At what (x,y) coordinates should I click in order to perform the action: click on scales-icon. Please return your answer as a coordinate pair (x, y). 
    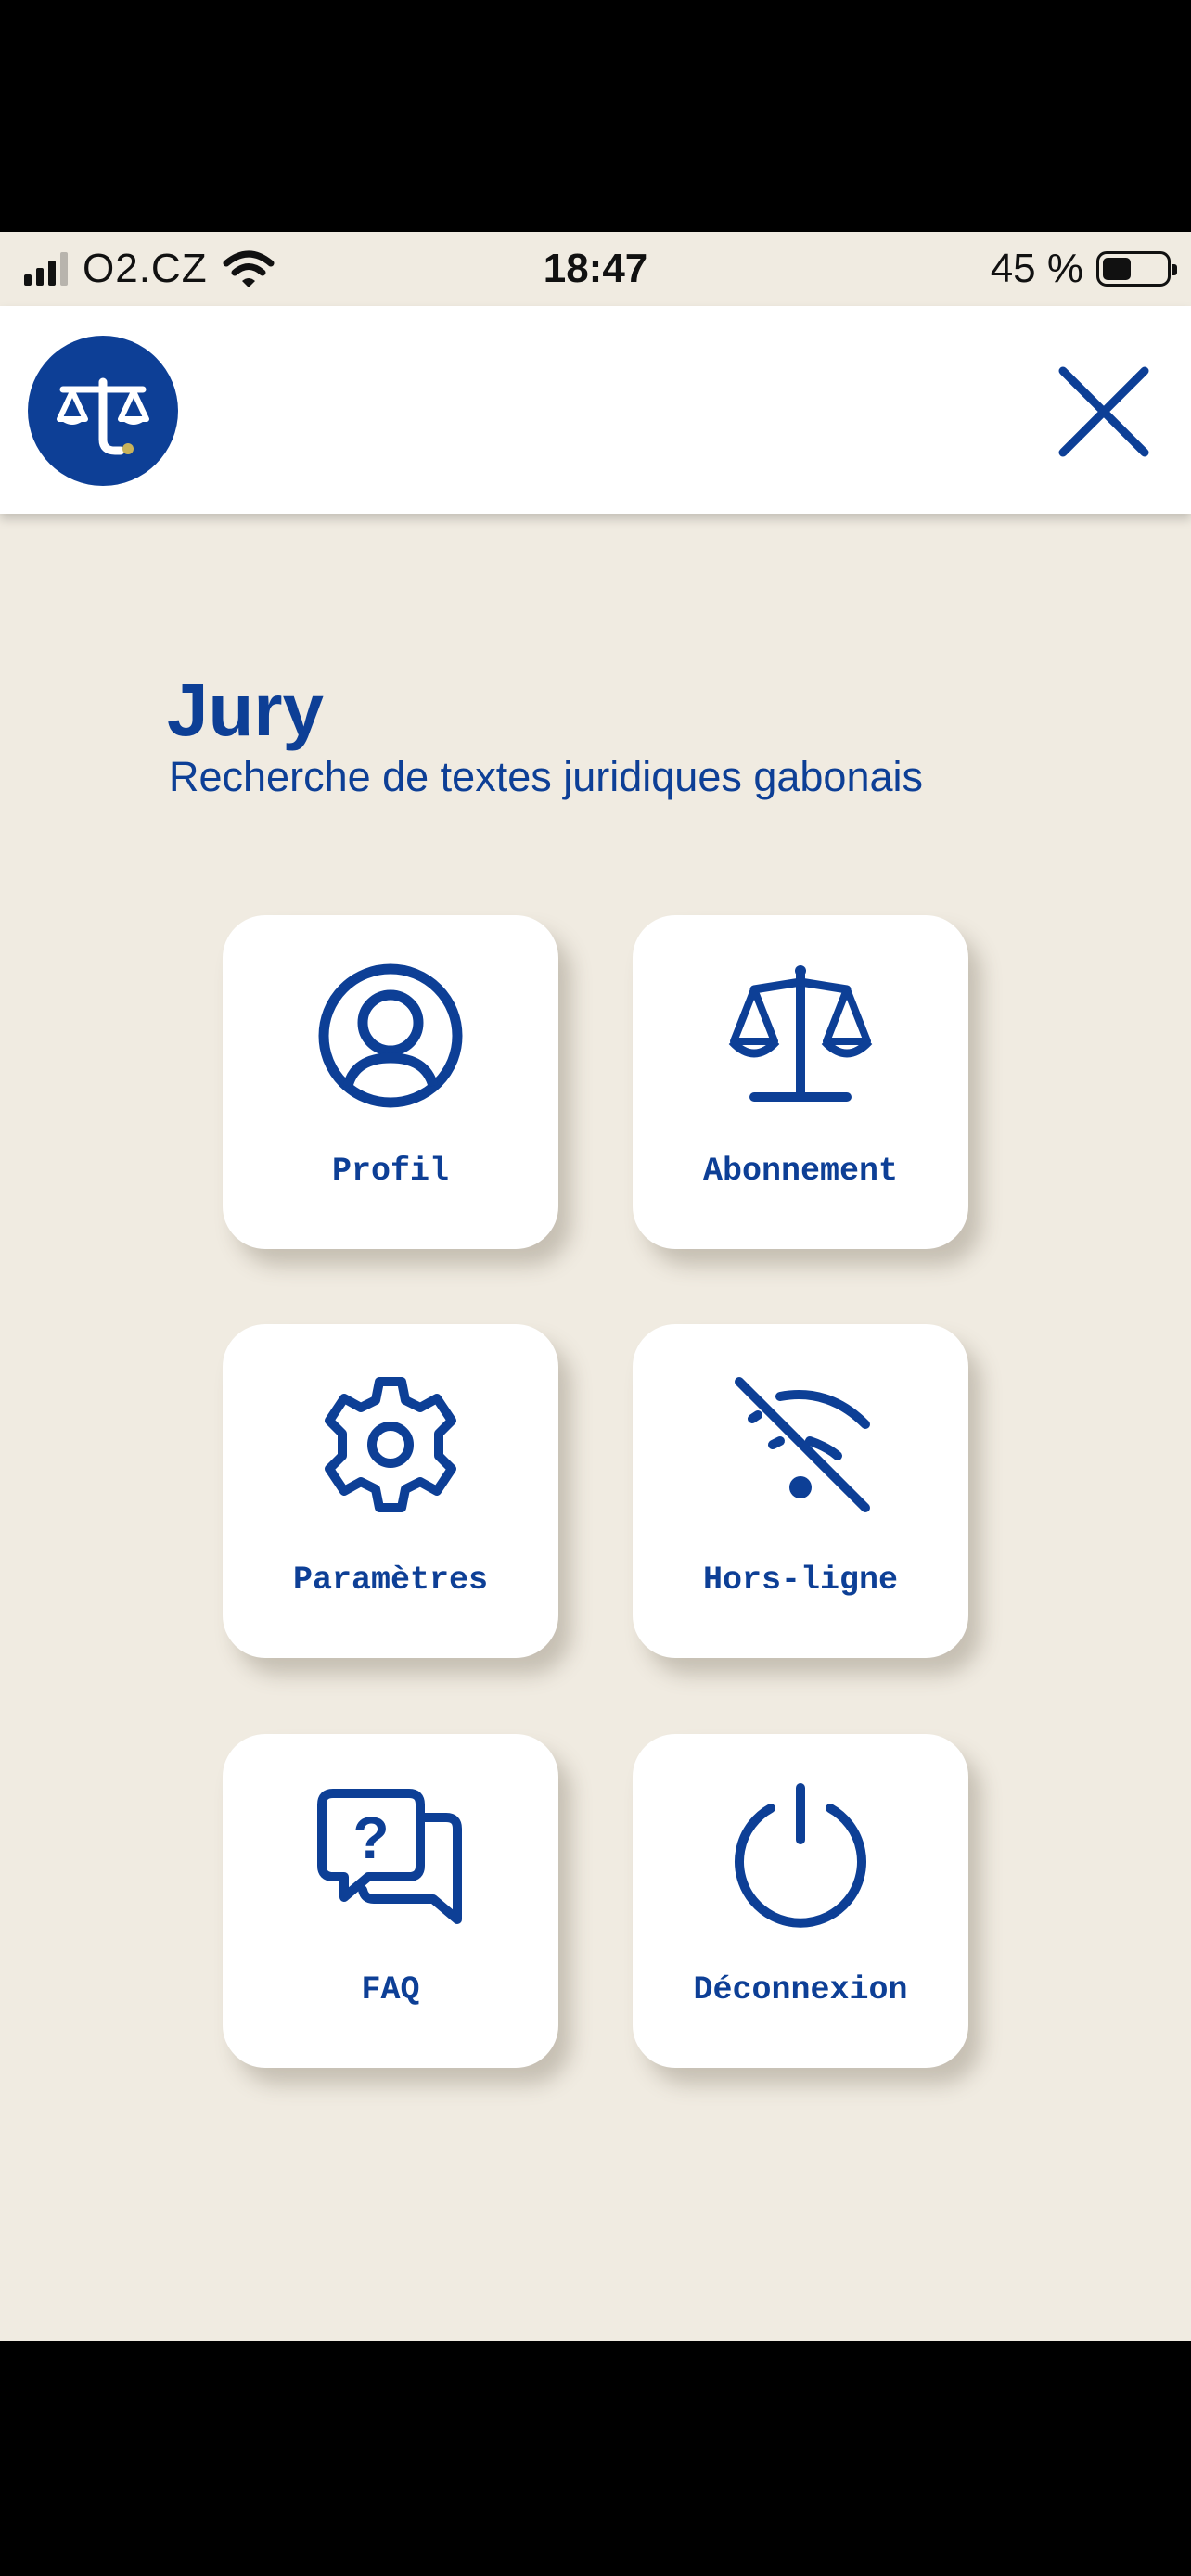
    Looking at the image, I should click on (801, 1033).